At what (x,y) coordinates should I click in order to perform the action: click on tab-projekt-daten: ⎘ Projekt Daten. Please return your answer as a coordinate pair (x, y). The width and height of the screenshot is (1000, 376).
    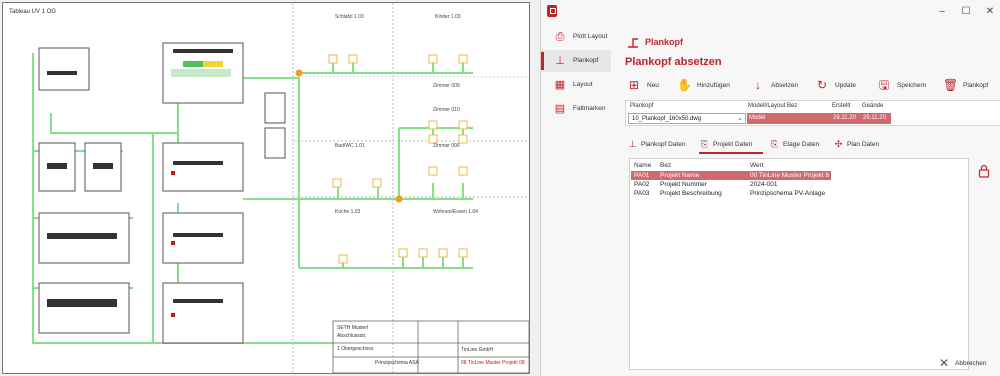
    Looking at the image, I should click on (731, 145).